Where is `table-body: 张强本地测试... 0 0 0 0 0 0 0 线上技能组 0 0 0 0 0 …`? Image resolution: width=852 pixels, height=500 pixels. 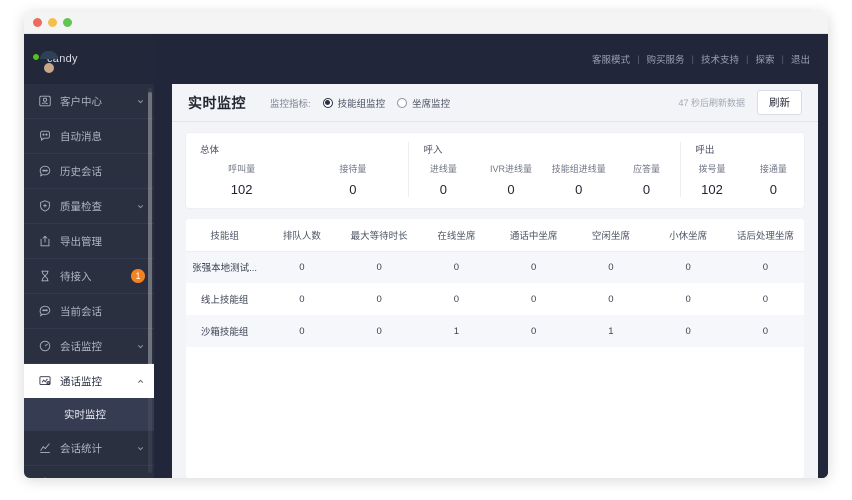
table-body: 张强本地测试... 0 0 0 0 0 0 0 线上技能组 0 0 0 0 0 … is located at coordinates (495, 299).